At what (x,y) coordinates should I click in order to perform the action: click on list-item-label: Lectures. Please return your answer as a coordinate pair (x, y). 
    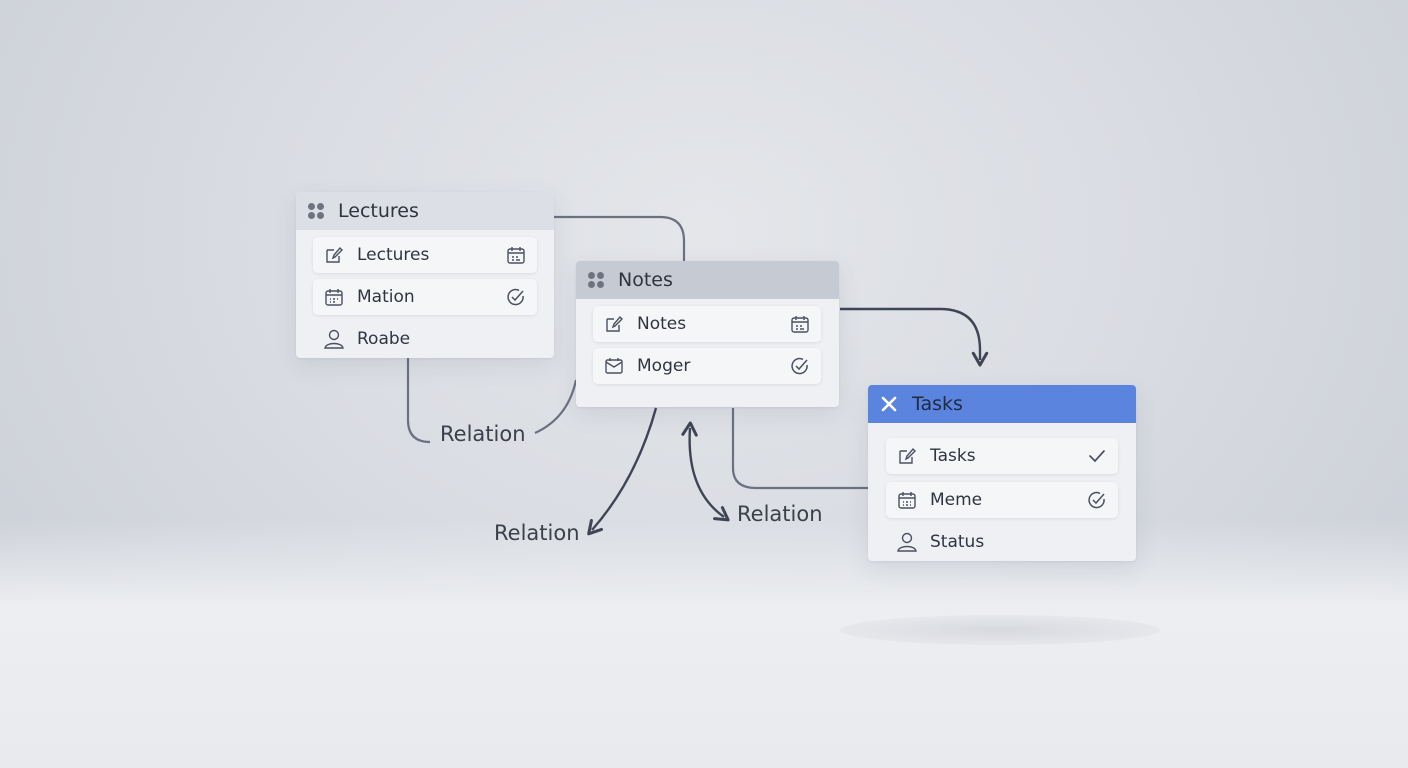
    Looking at the image, I should click on (393, 255).